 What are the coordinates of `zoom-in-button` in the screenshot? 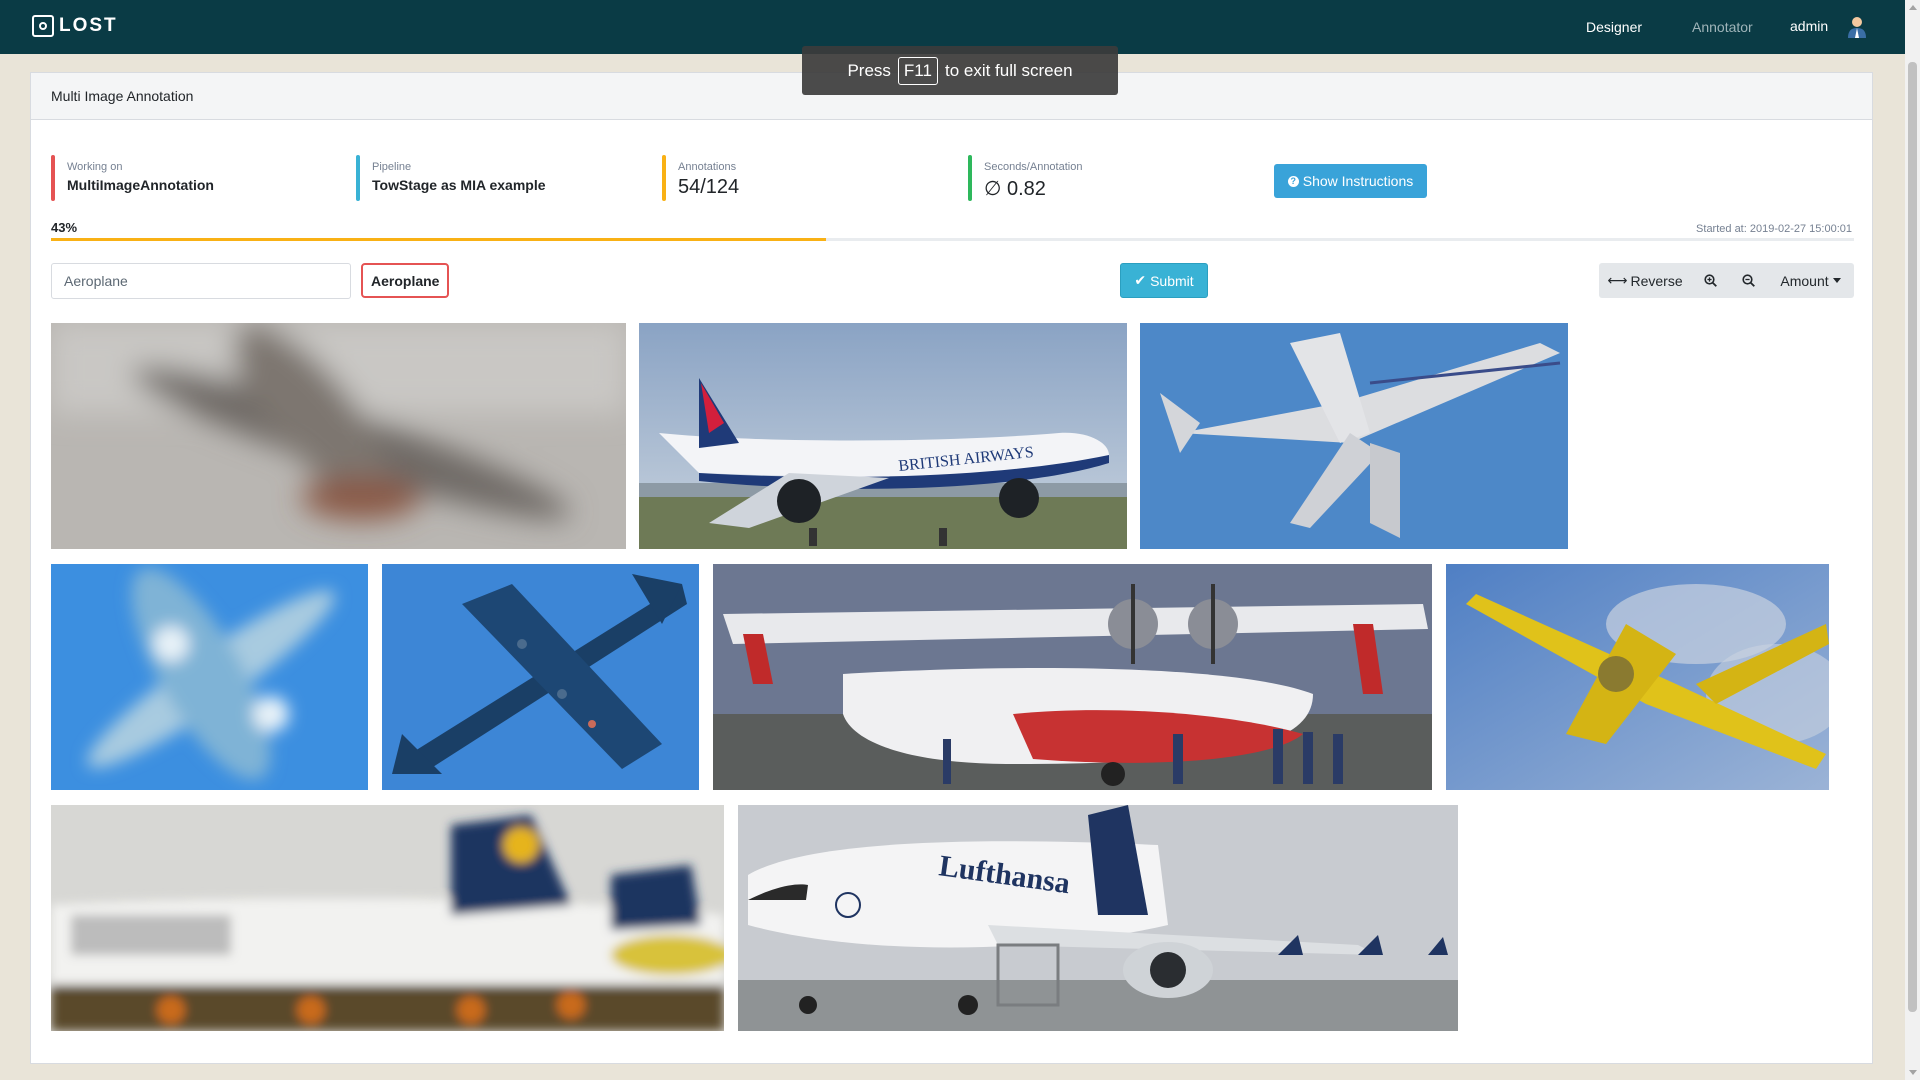 It's located at (1710, 280).